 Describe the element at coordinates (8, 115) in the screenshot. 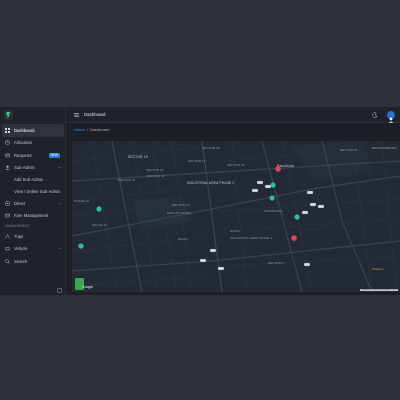

I see `logo-icon` at that location.